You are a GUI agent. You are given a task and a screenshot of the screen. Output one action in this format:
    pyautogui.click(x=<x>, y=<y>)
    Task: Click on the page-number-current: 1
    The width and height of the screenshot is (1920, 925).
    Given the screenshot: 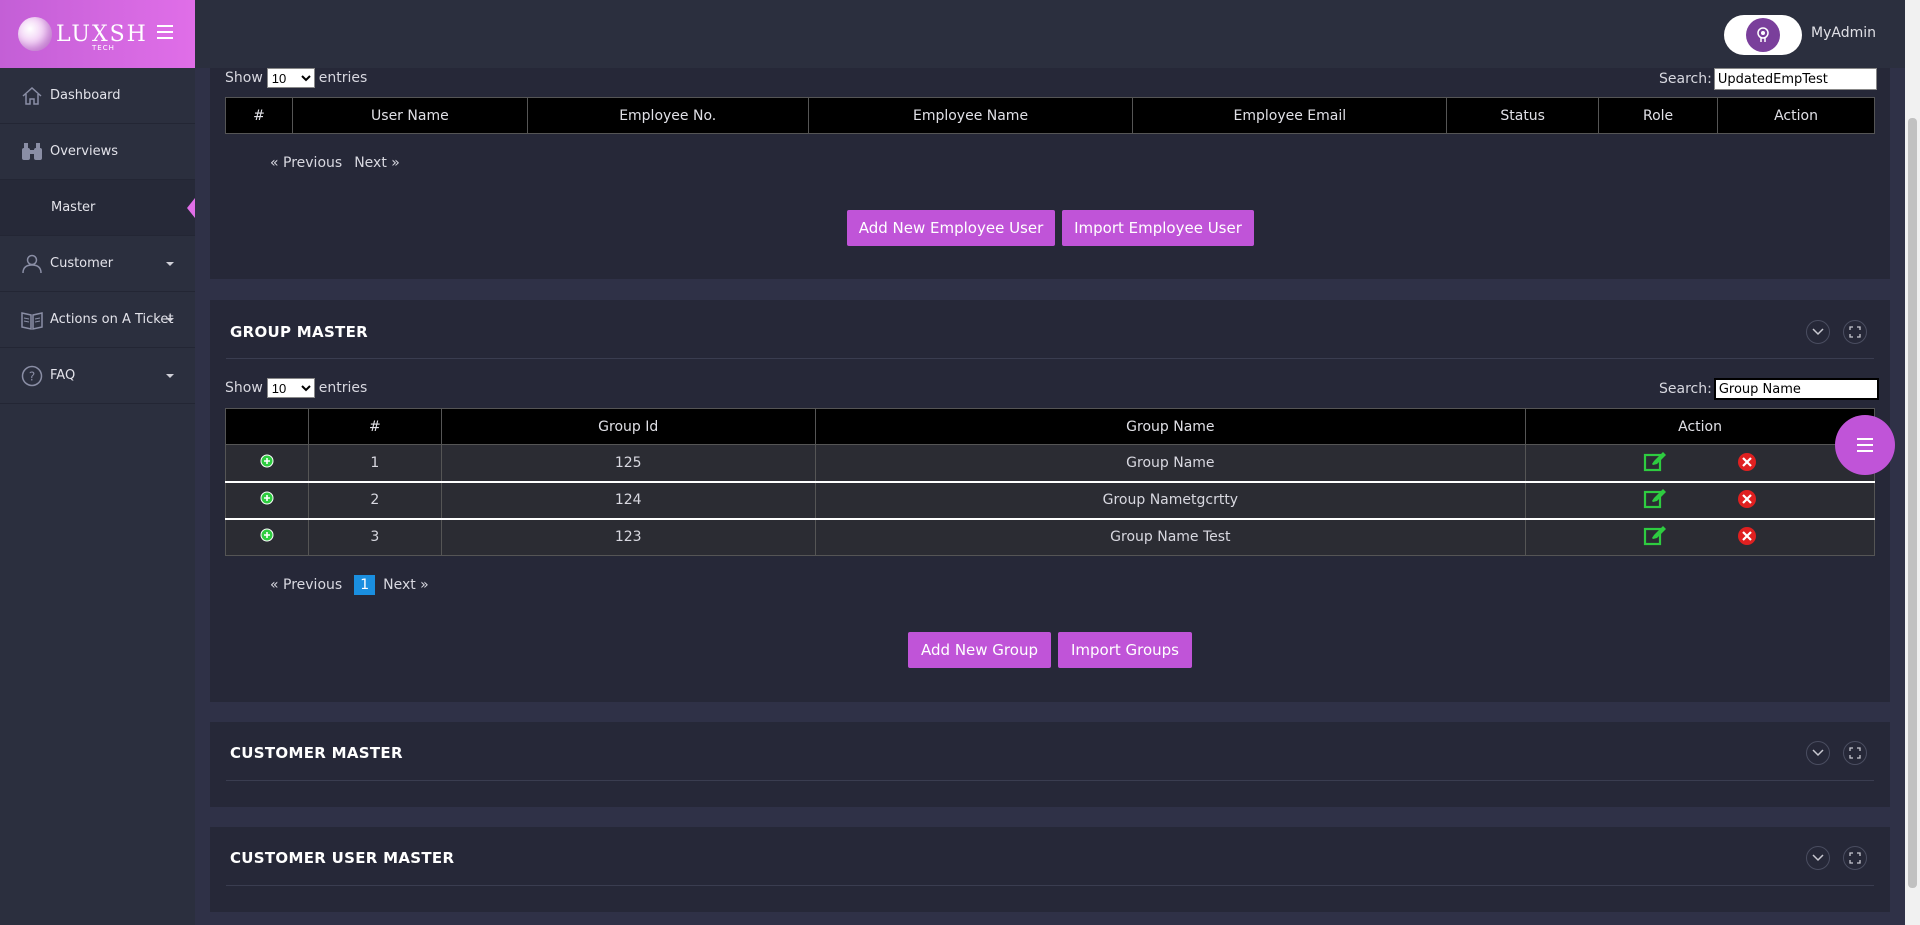 What is the action you would take?
    pyautogui.click(x=365, y=585)
    